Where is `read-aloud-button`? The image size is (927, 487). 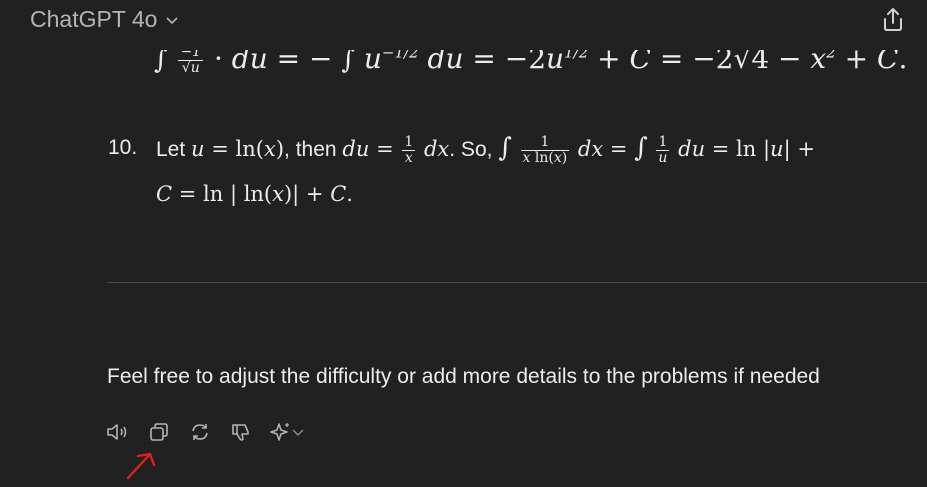 read-aloud-button is located at coordinates (118, 432).